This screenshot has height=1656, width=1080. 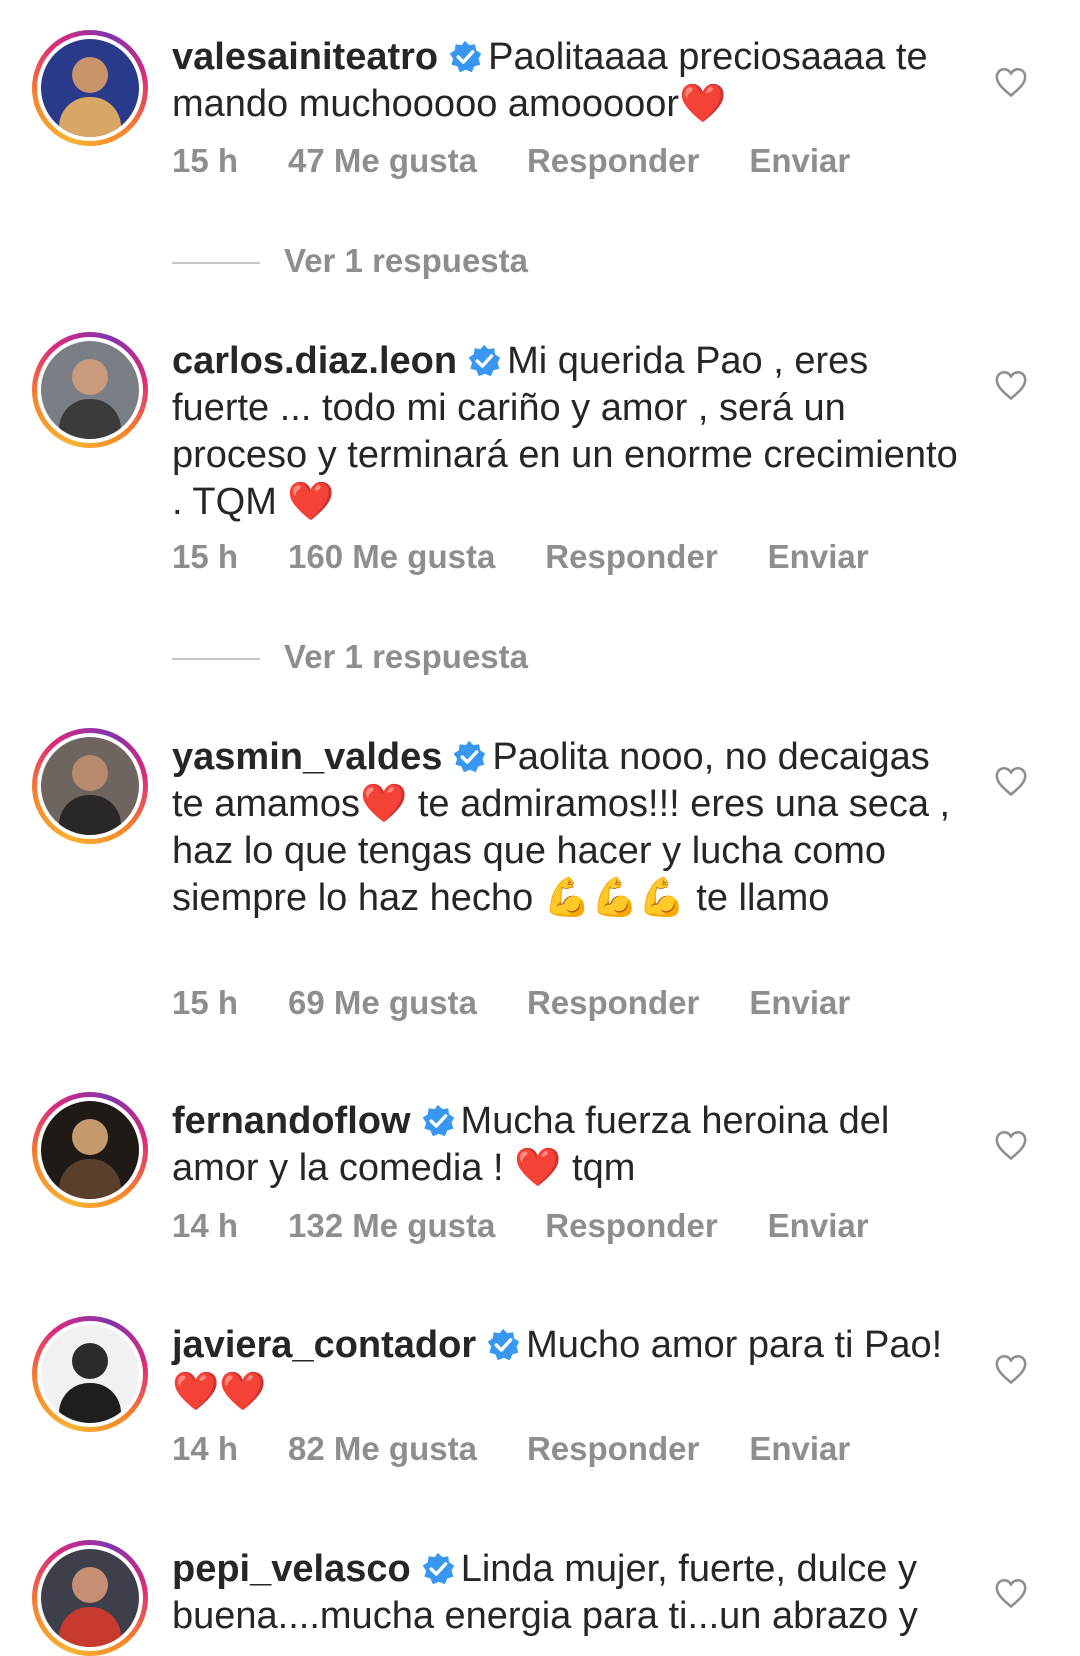 I want to click on comment-meta: 15 h 160 Me gusta Responder Enviar, so click(x=545, y=557).